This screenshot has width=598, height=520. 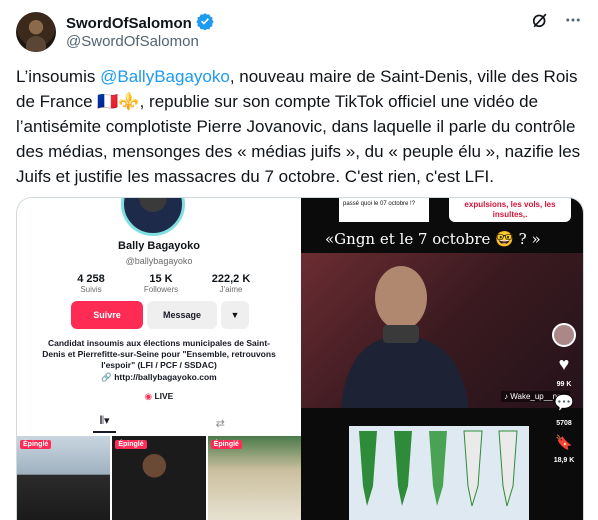 What do you see at coordinates (442, 330) in the screenshot?
I see `video-frame` at bounding box center [442, 330].